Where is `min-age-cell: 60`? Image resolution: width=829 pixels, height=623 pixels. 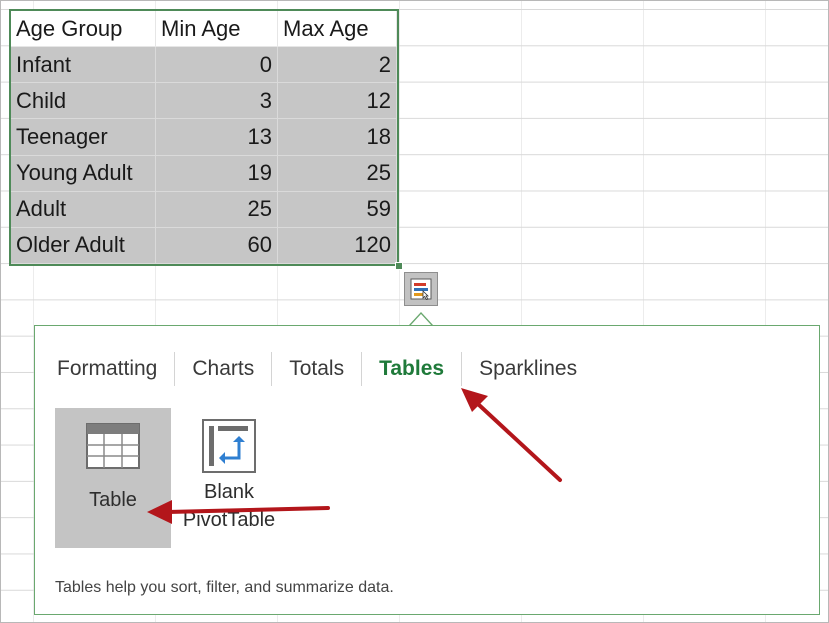
min-age-cell: 60 is located at coordinates (217, 245).